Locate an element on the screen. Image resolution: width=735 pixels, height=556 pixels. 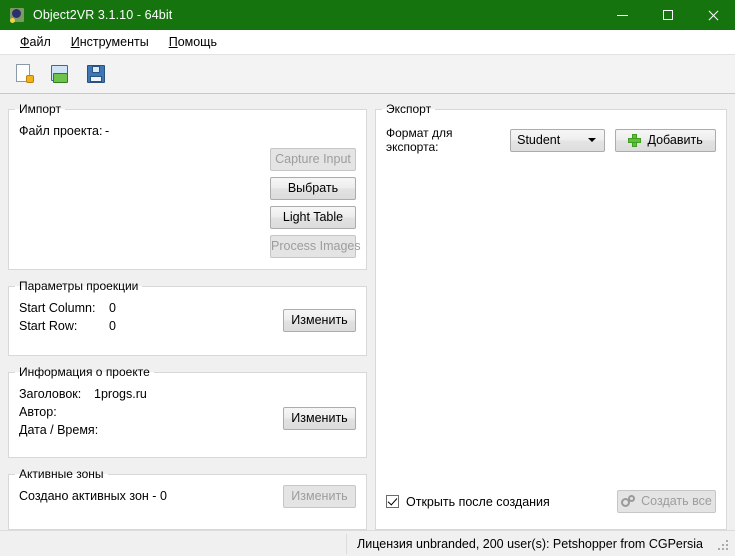
minimize-icon is located at coordinates (622, 15).